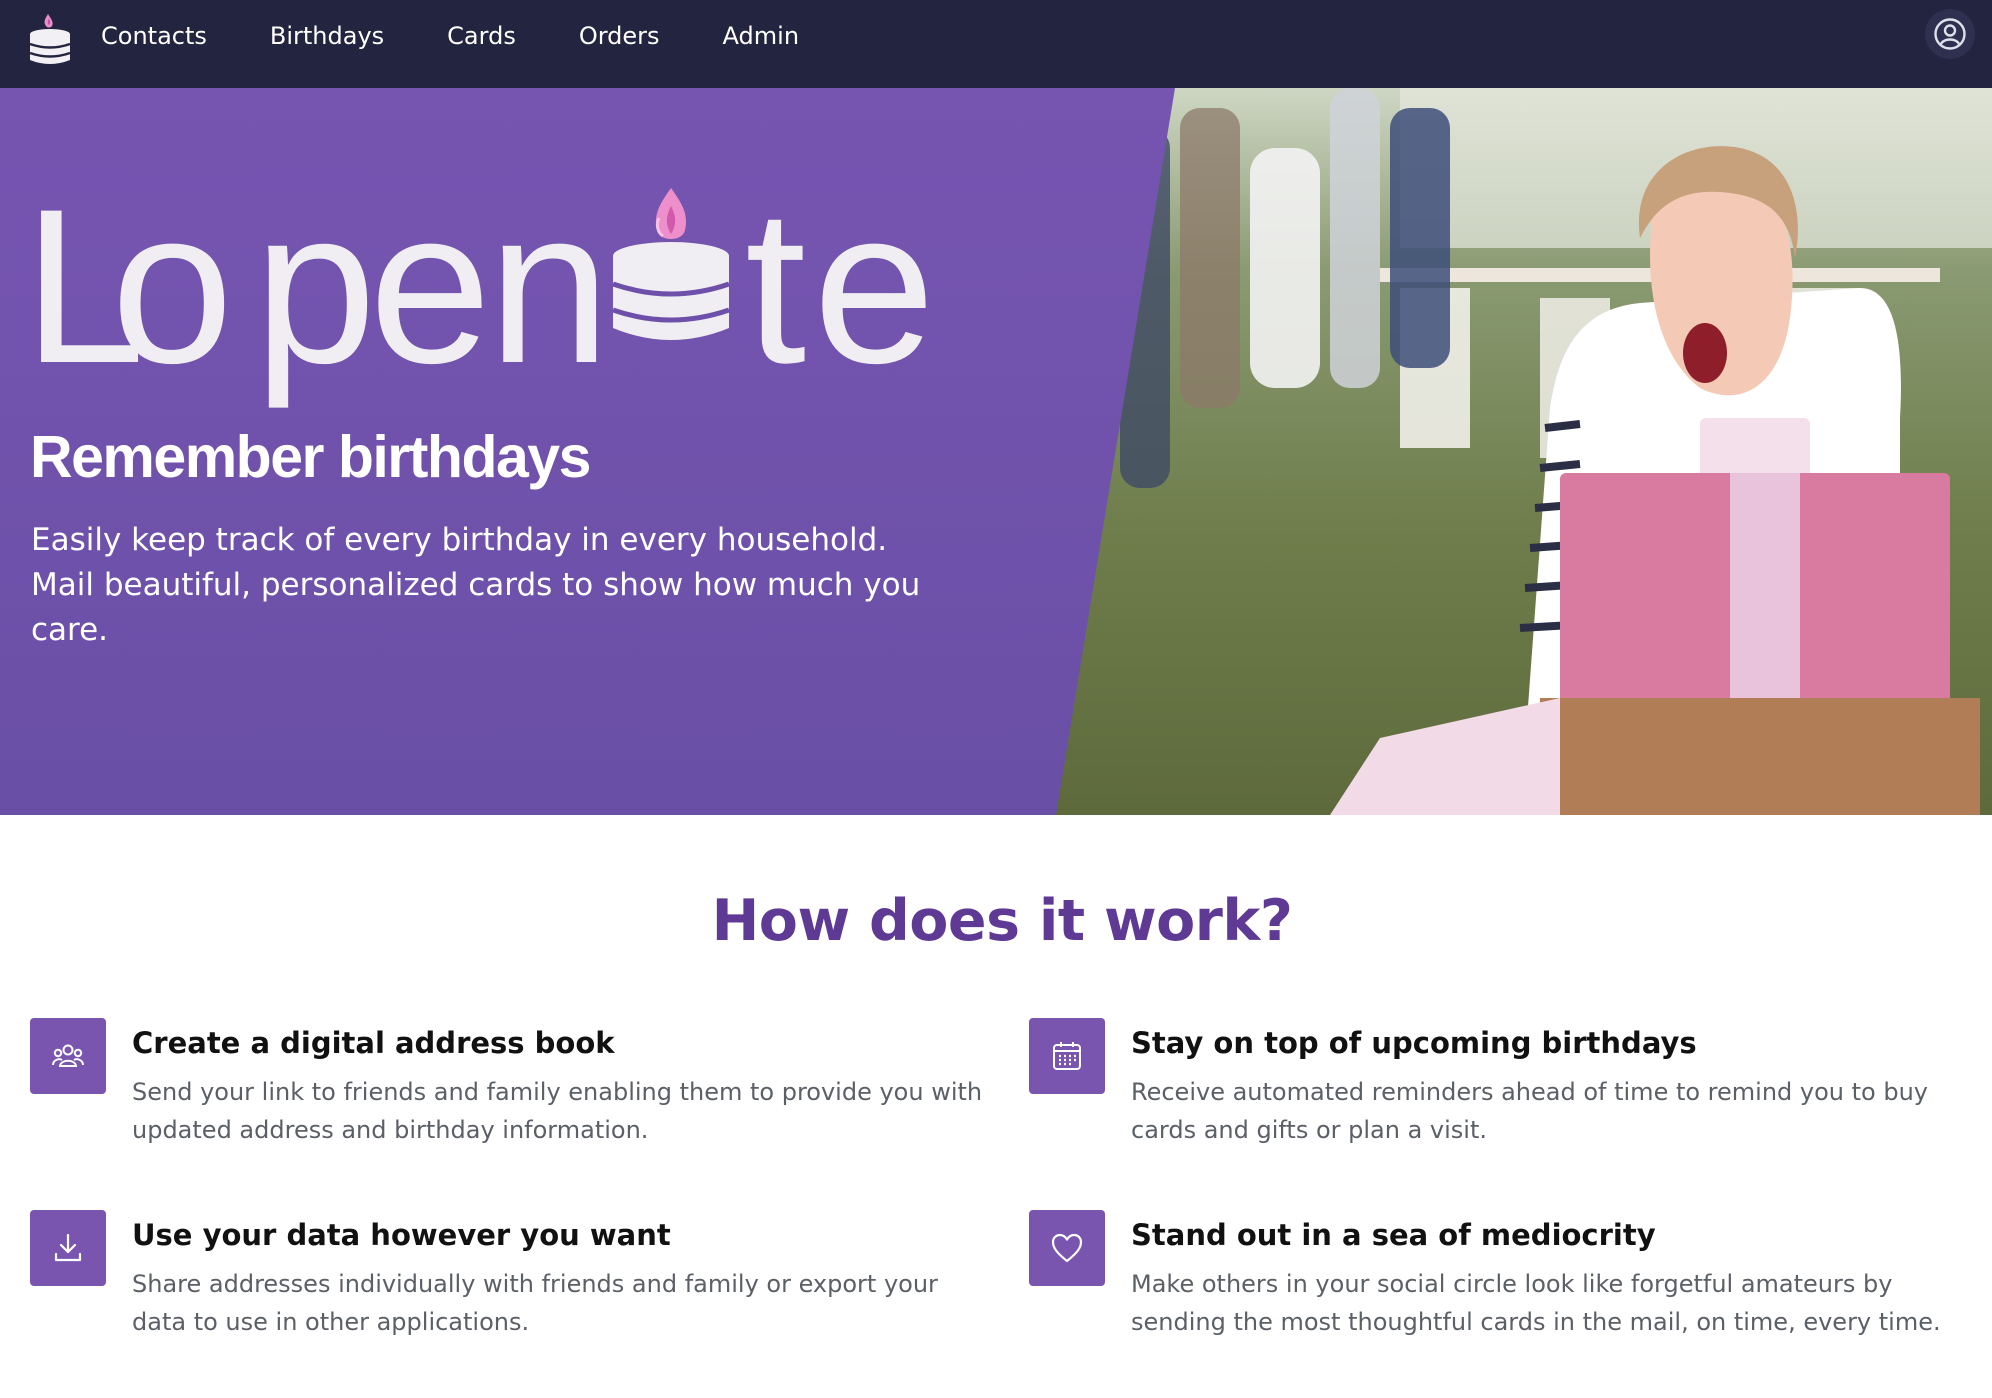 This screenshot has width=1992, height=1398. Describe the element at coordinates (50, 38) in the screenshot. I see `birthday-cake-logo-icon` at that location.